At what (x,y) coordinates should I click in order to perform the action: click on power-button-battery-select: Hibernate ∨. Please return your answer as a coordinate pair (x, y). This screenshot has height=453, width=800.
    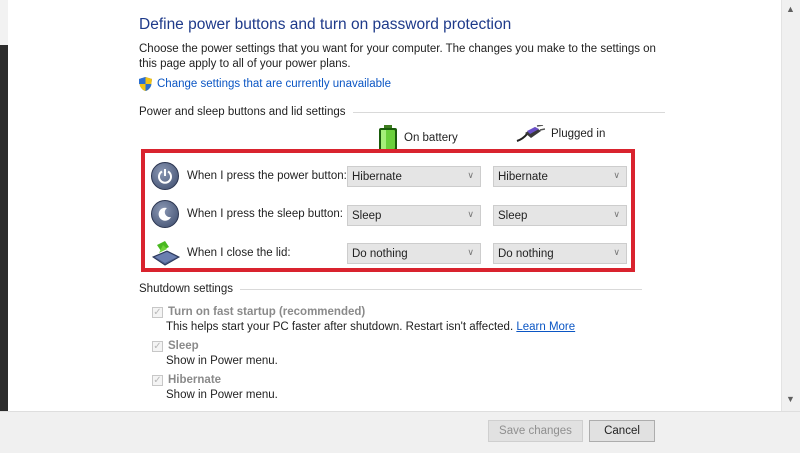
    Looking at the image, I should click on (414, 176).